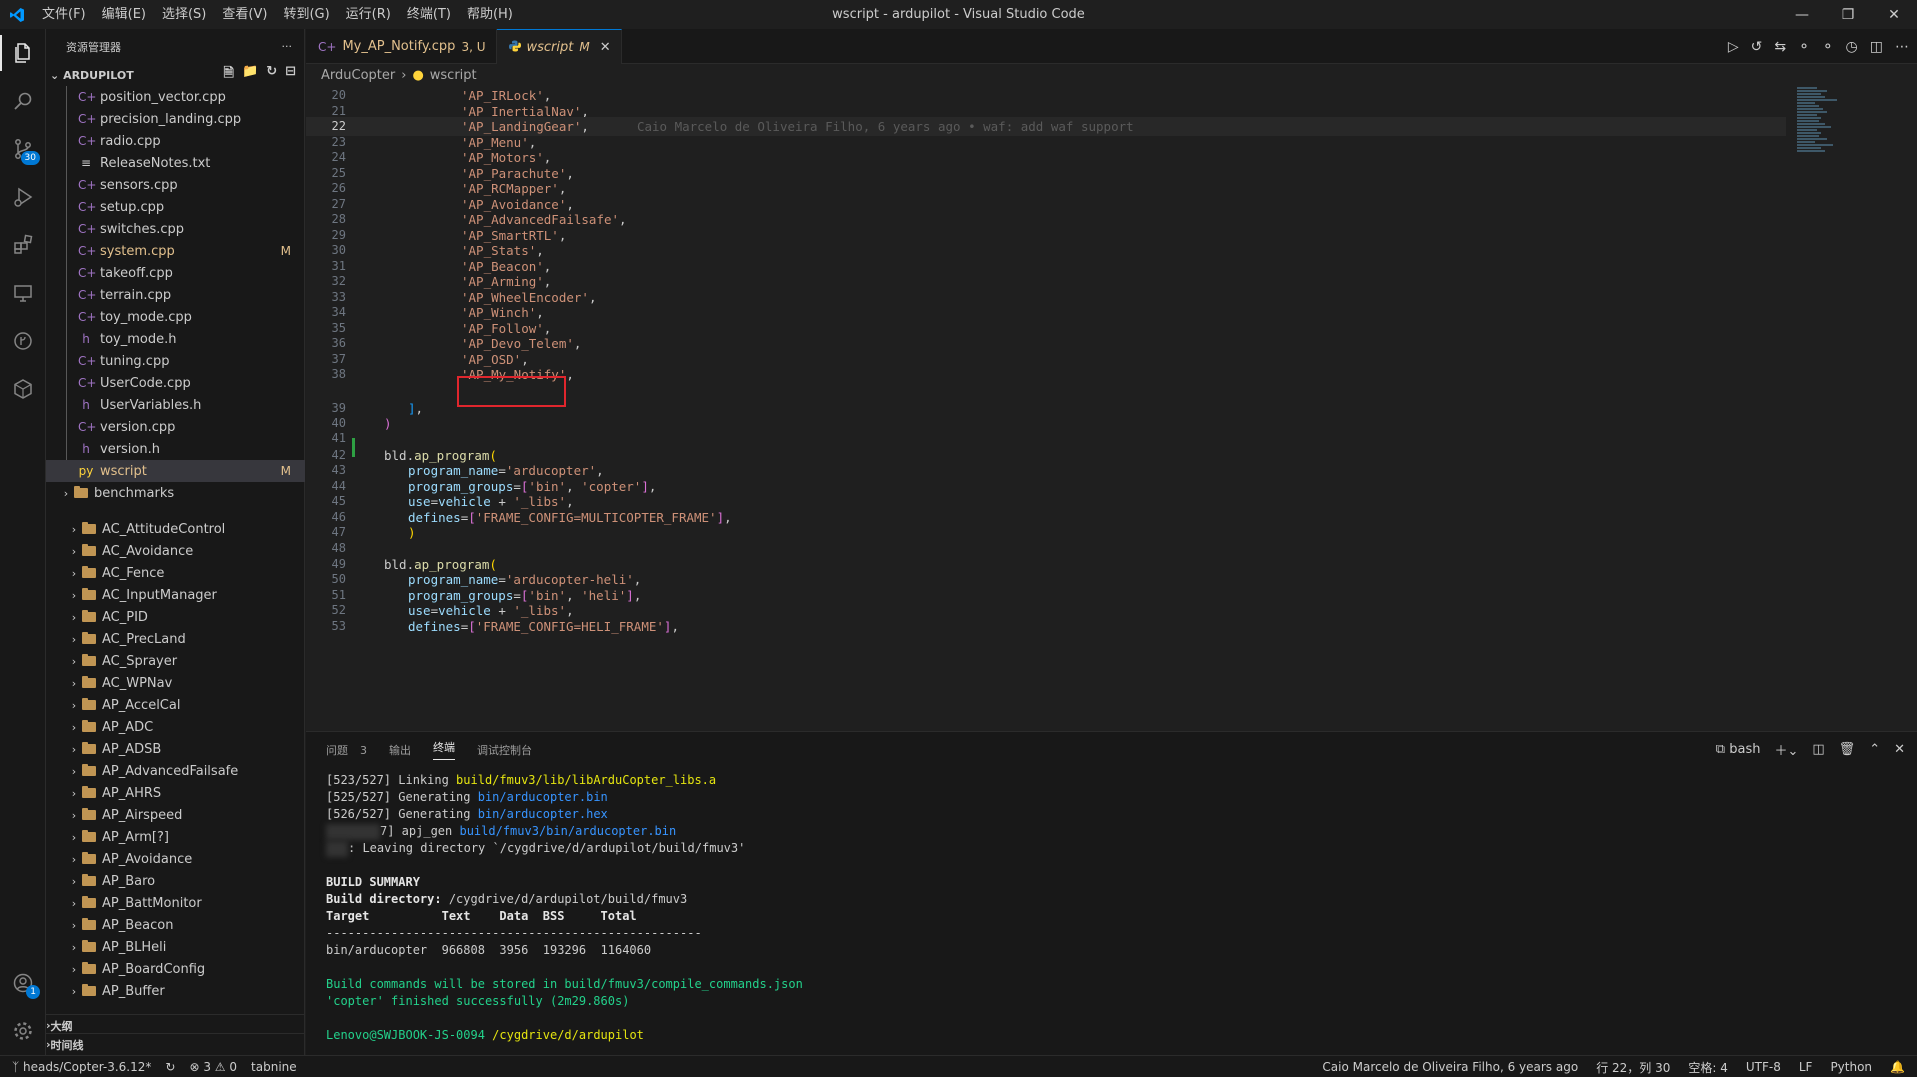 The width and height of the screenshot is (1917, 1077). Describe the element at coordinates (175, 837) in the screenshot. I see `folder-item: › AP_Arm[?]` at that location.